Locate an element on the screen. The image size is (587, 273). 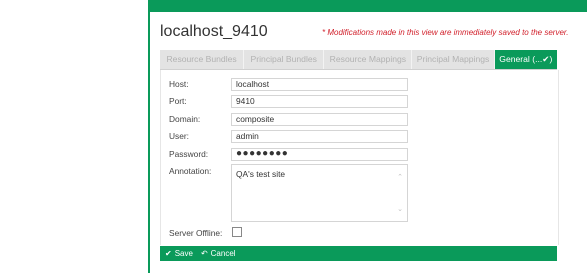
scroll-up-icon: ⌃ is located at coordinates (400, 177).